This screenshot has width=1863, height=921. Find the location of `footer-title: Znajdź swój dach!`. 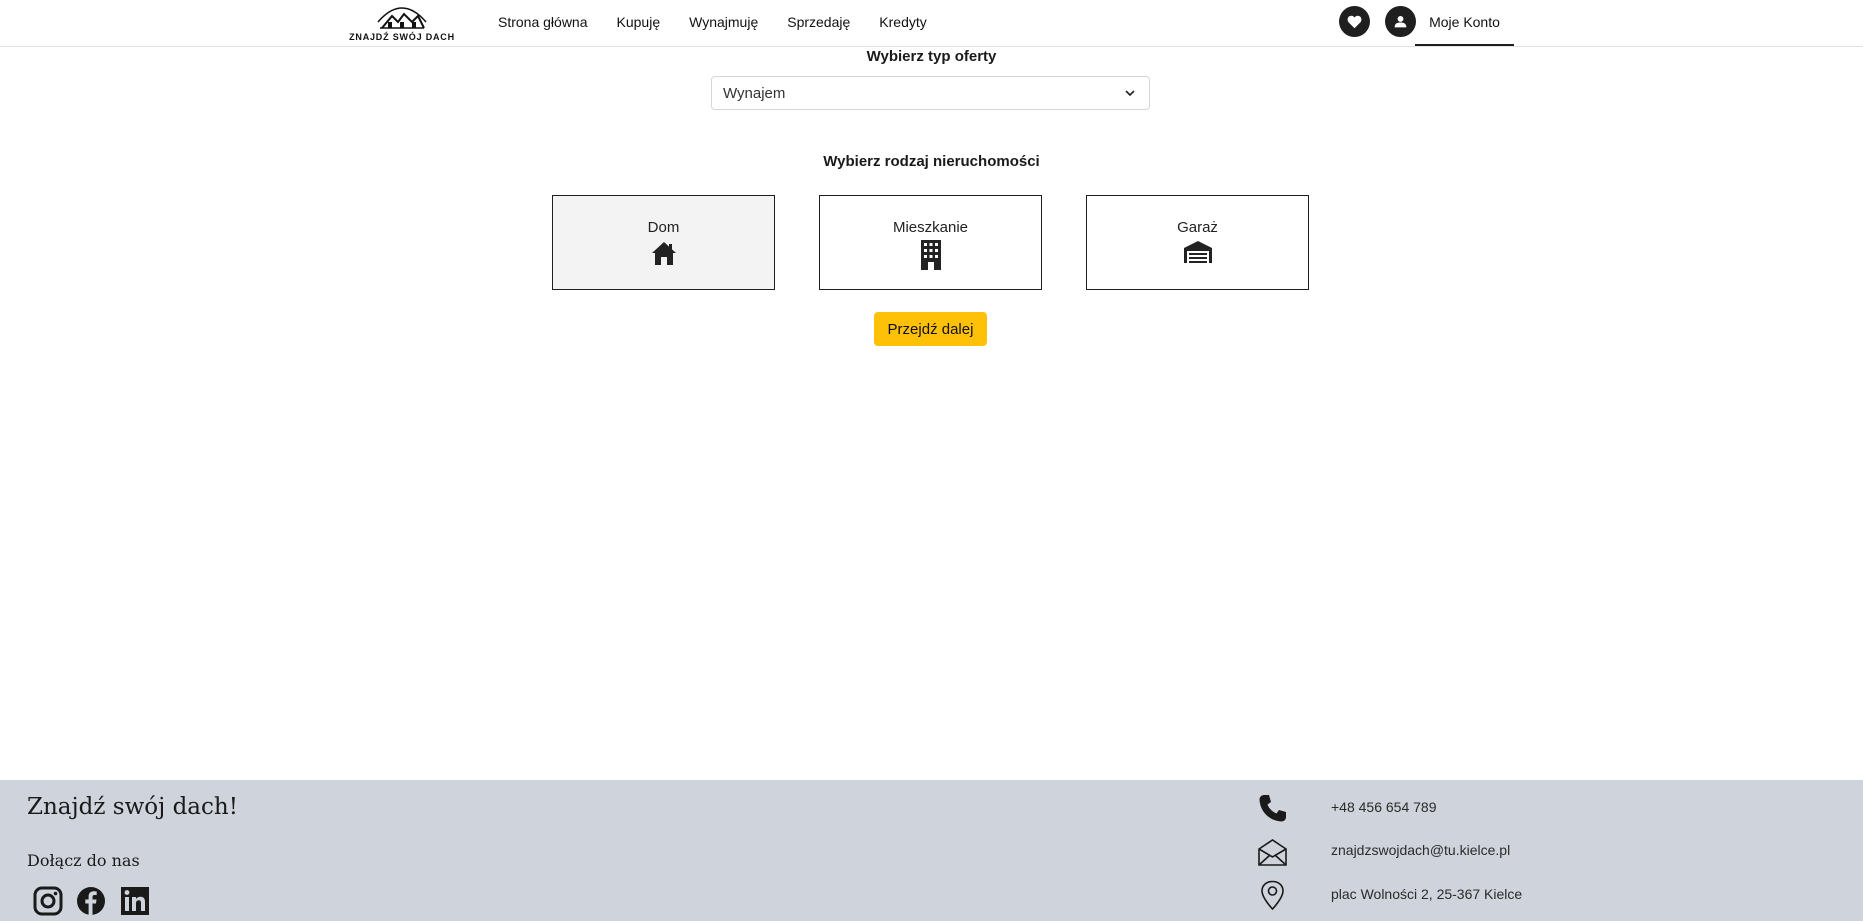

footer-title: Znajdź swój dach! is located at coordinates (132, 807).